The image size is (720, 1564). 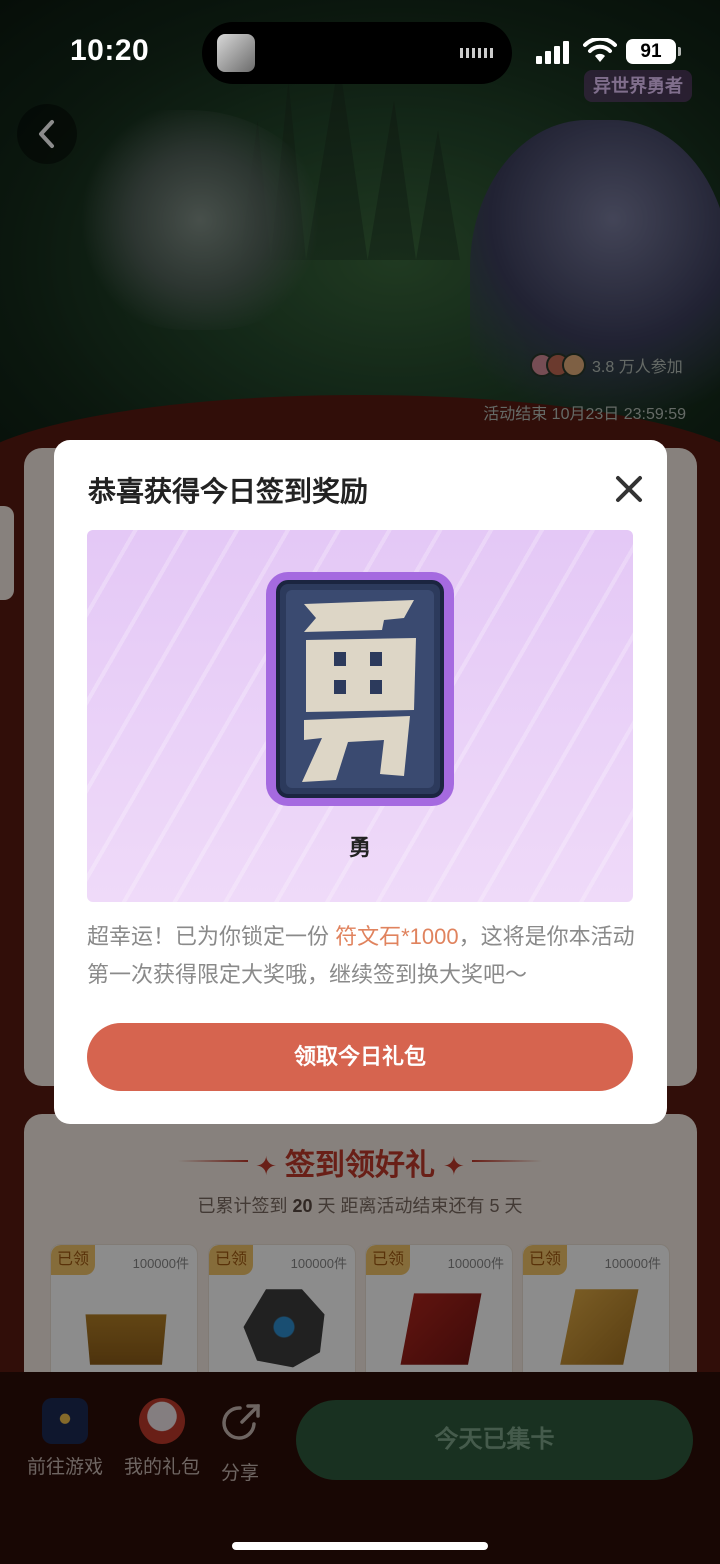 I want to click on home-indicator, so click(x=360, y=1546).